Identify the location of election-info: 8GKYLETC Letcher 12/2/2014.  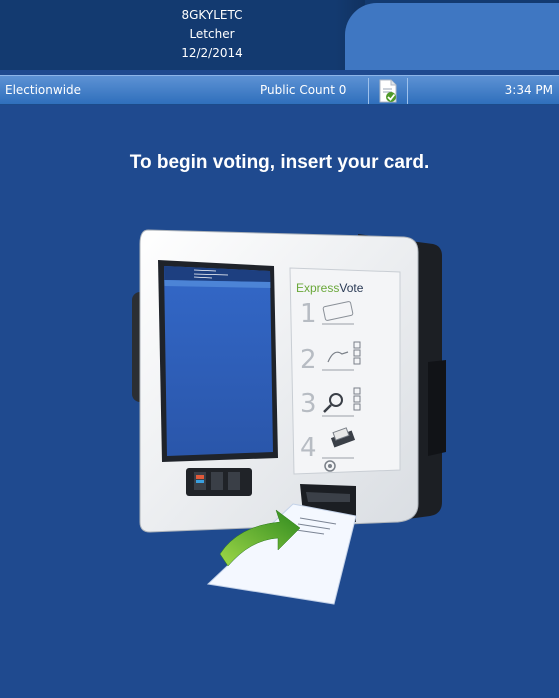
(212, 34).